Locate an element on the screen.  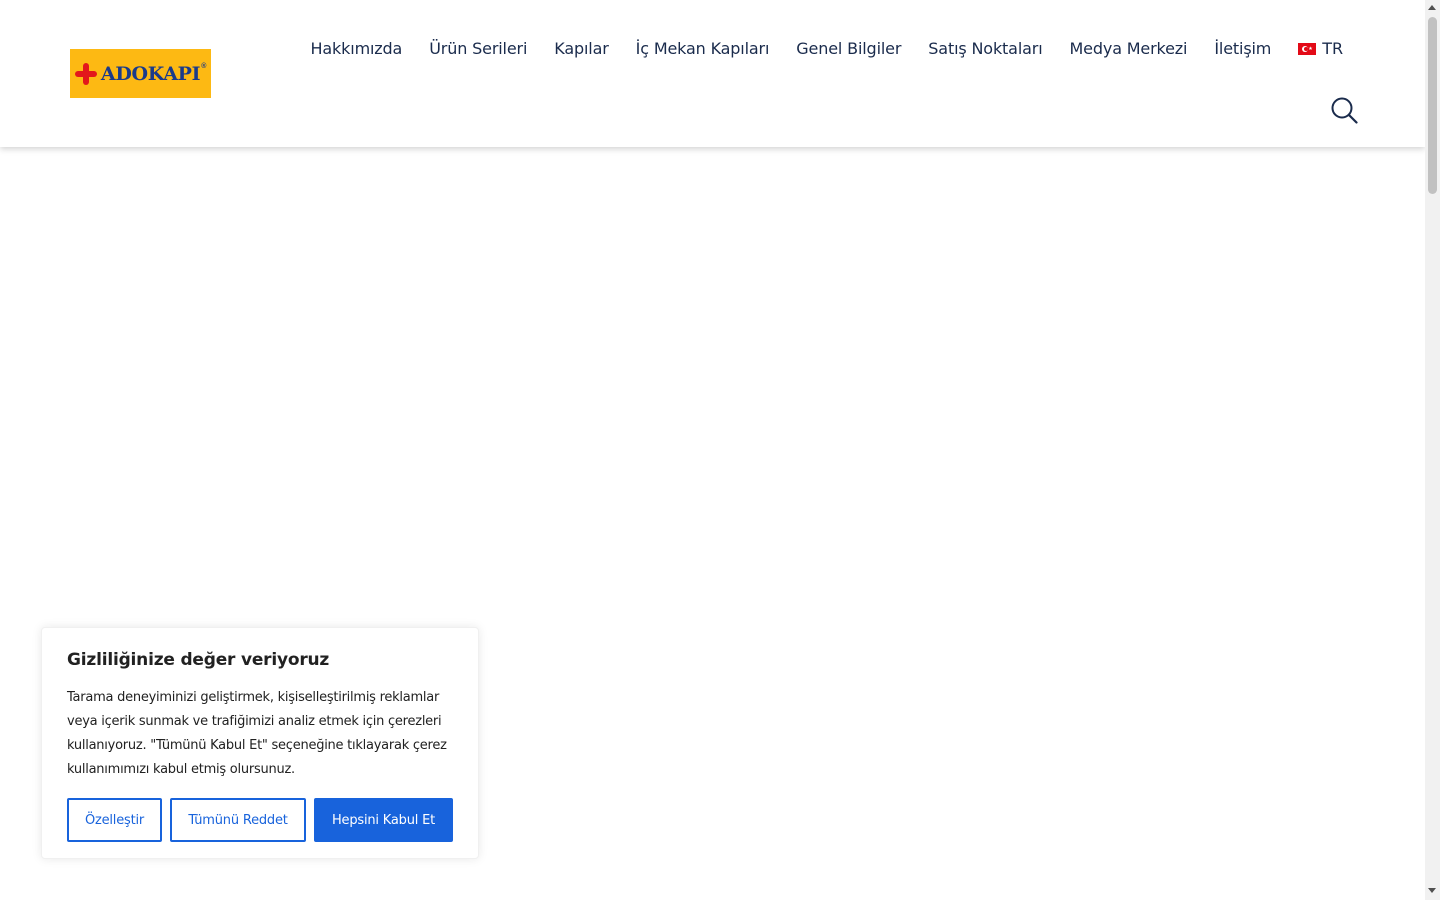
nav-item-genel-bilgiler: Genel Bilgiler is located at coordinates (849, 49).